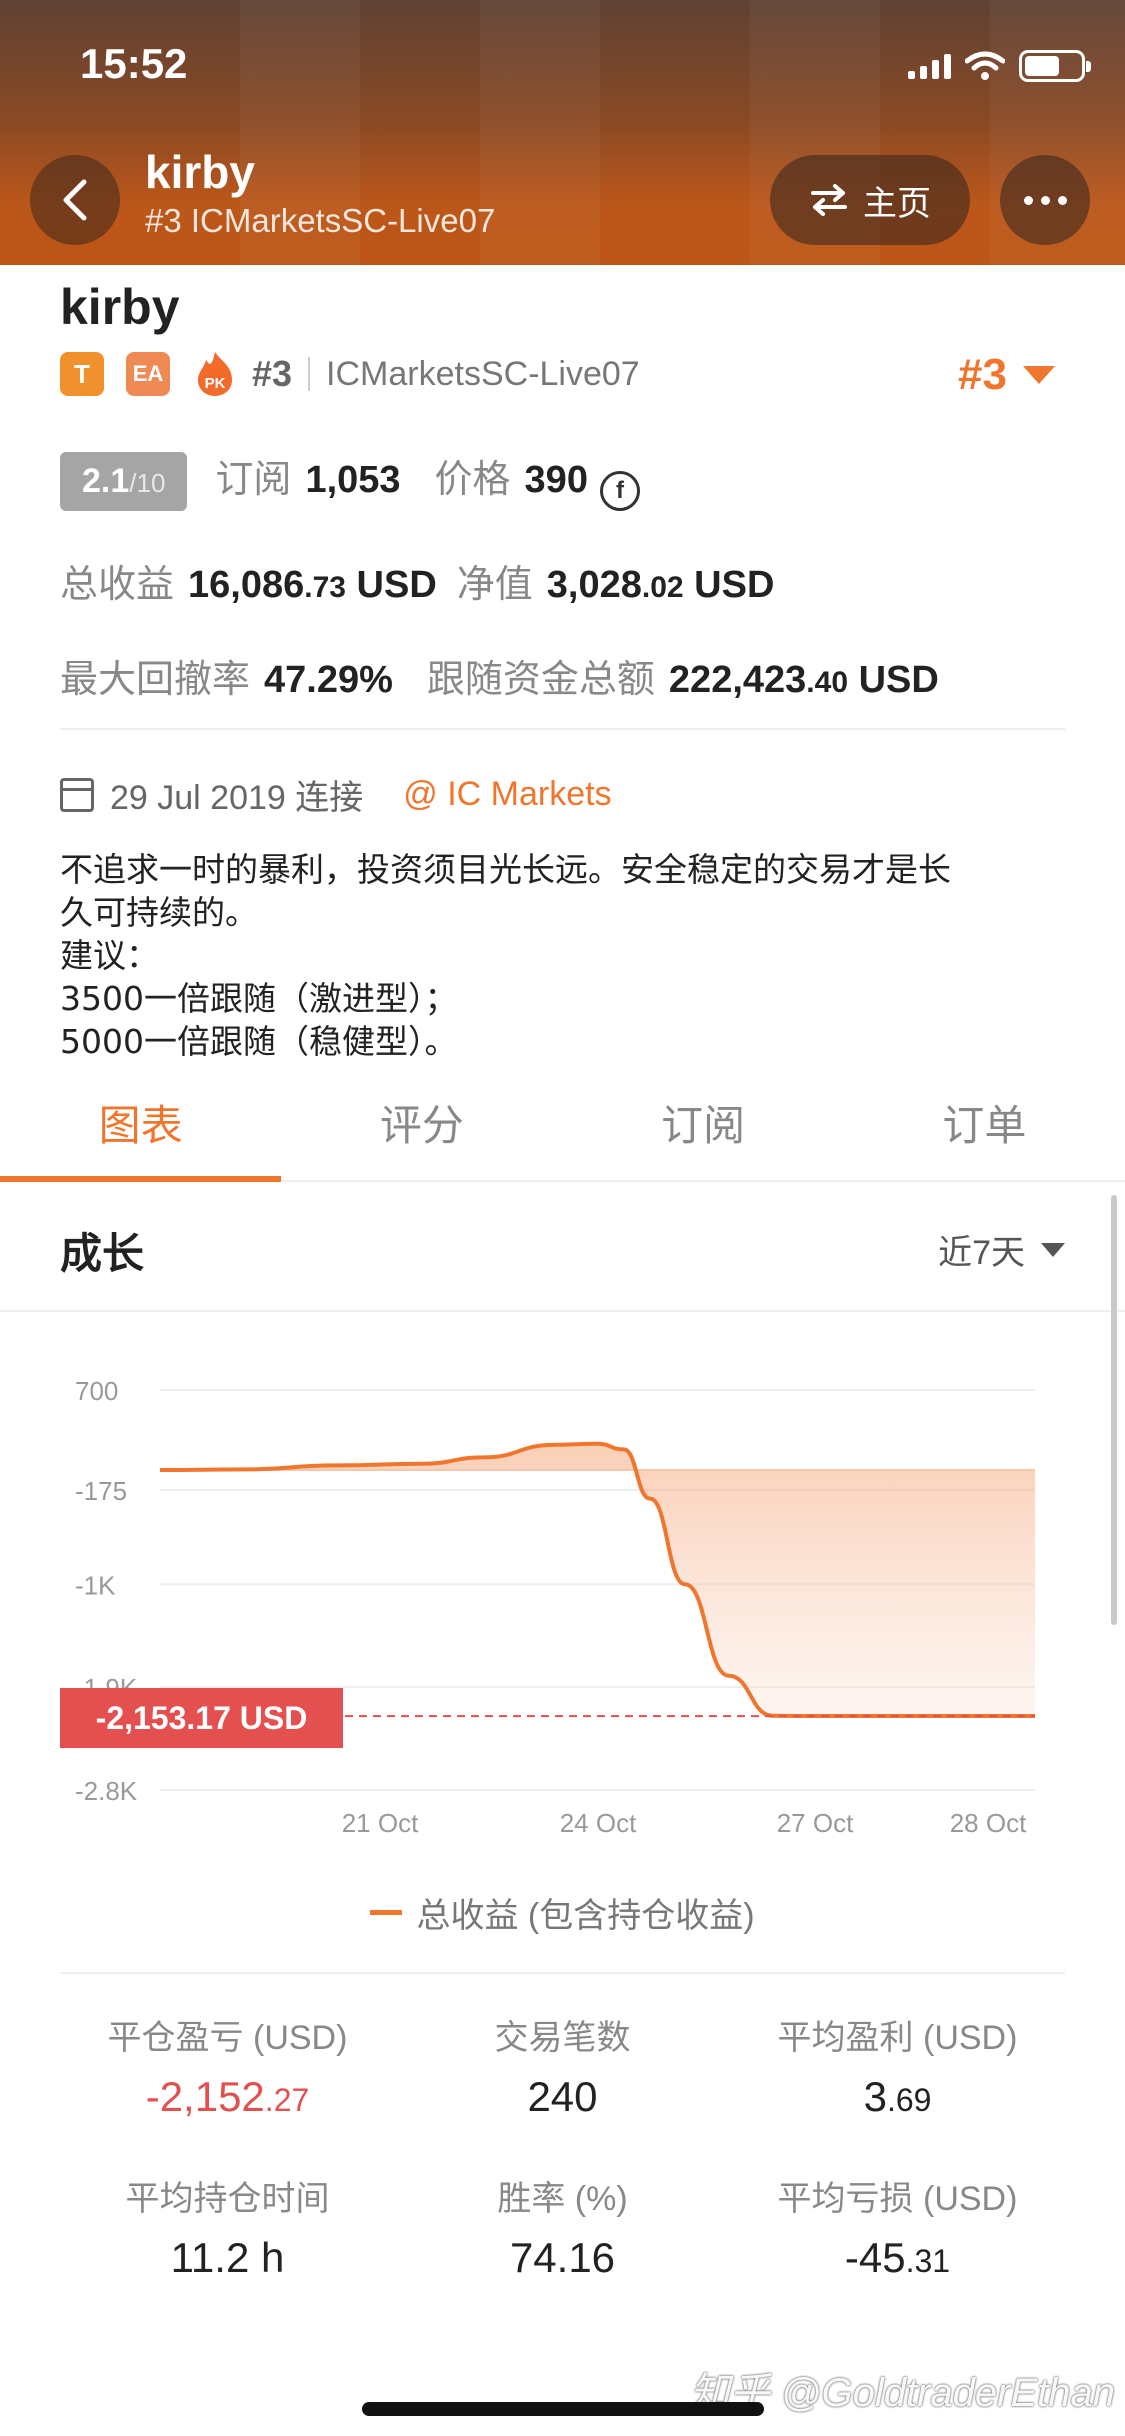  What do you see at coordinates (897, 2226) in the screenshot?
I see `metric-avg-loss: 平均亏损 (USD) -45.31` at bounding box center [897, 2226].